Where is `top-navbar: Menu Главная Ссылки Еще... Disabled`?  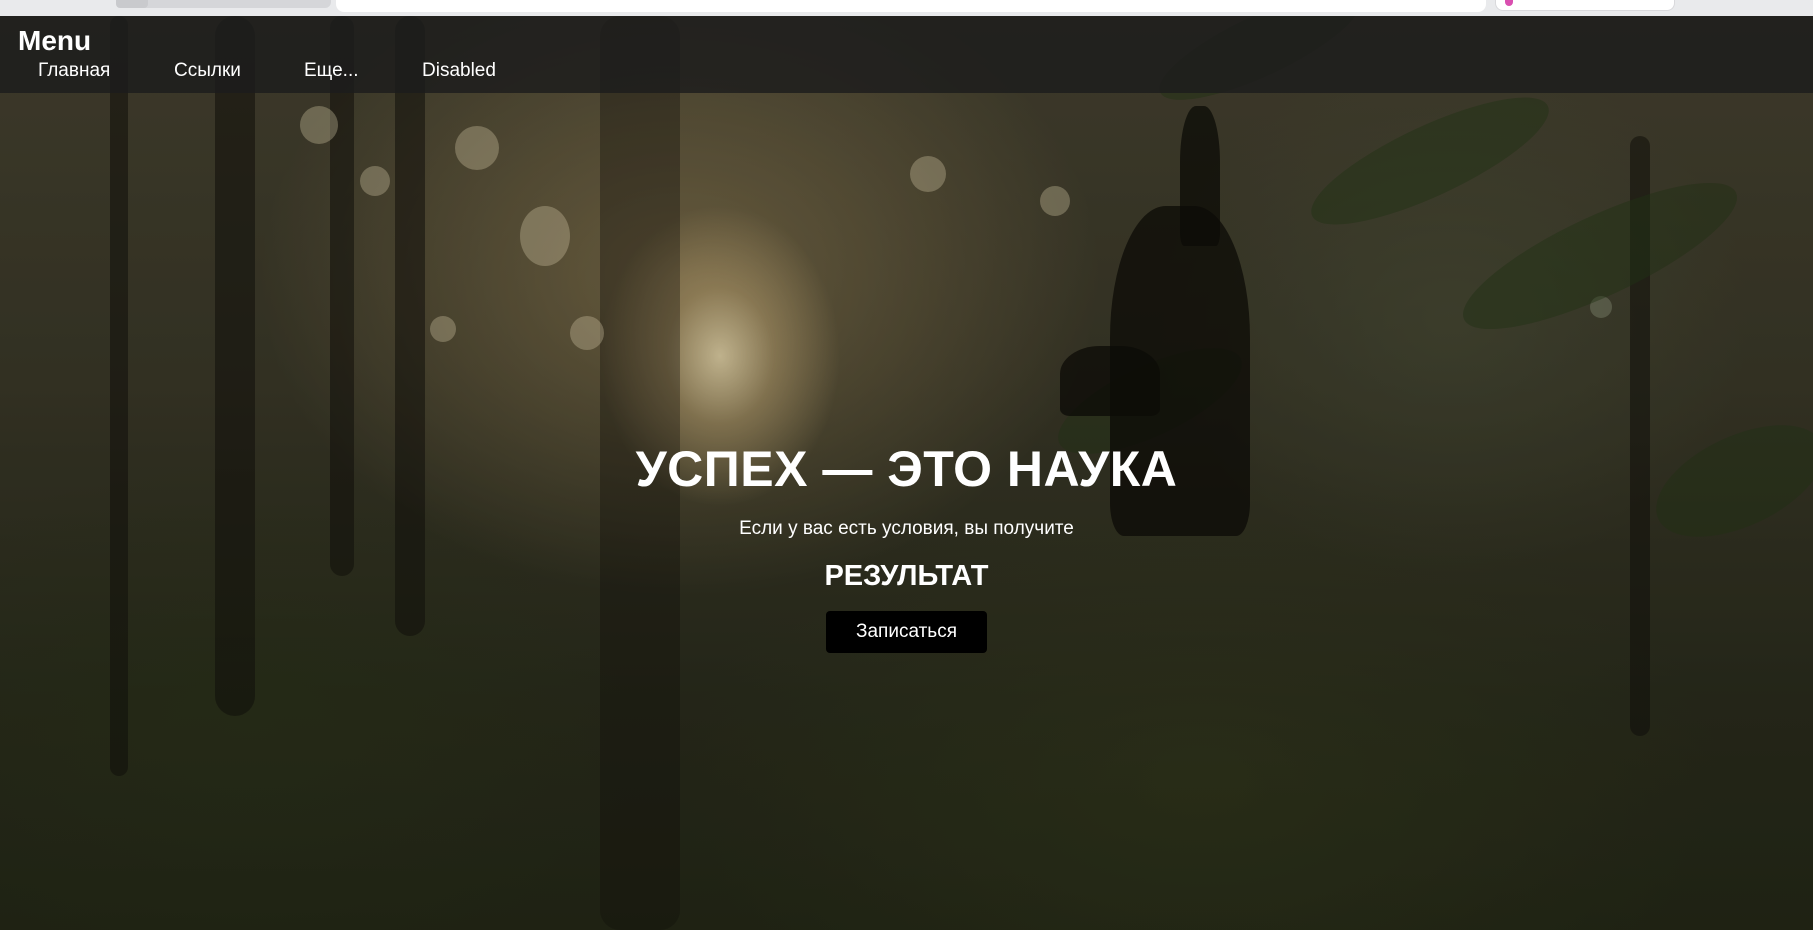 top-navbar: Menu Главная Ссылки Еще... Disabled is located at coordinates (906, 54).